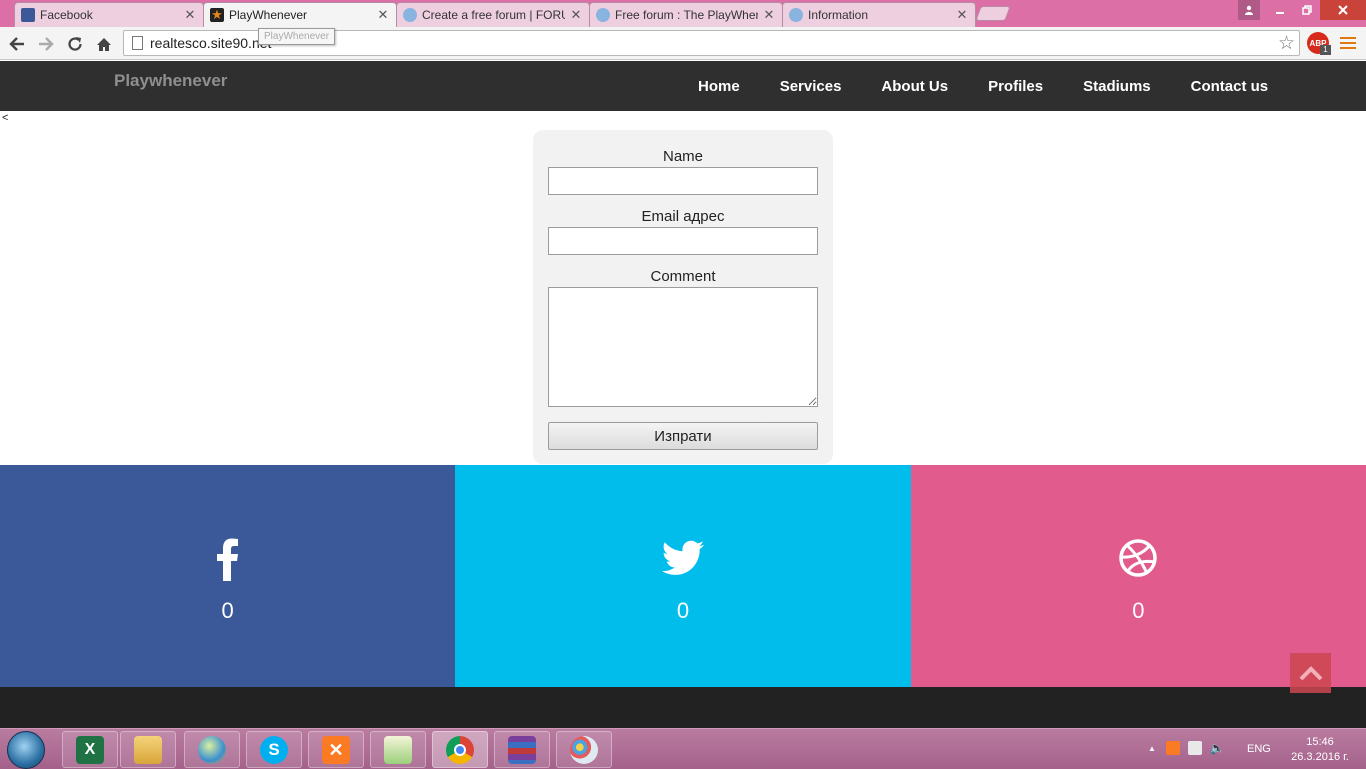  Describe the element at coordinates (683, 748) in the screenshot. I see `windows-taskbar: X S ✕ ▲ 🔈 ENG 15:46 26.3.2016 г.` at that location.